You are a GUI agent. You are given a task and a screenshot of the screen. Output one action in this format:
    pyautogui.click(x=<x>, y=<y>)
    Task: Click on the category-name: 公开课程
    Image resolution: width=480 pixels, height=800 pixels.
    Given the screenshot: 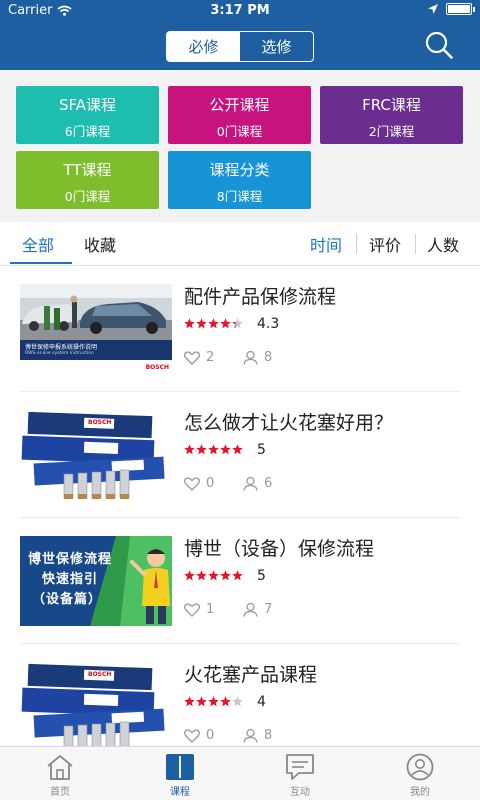 What is the action you would take?
    pyautogui.click(x=239, y=105)
    